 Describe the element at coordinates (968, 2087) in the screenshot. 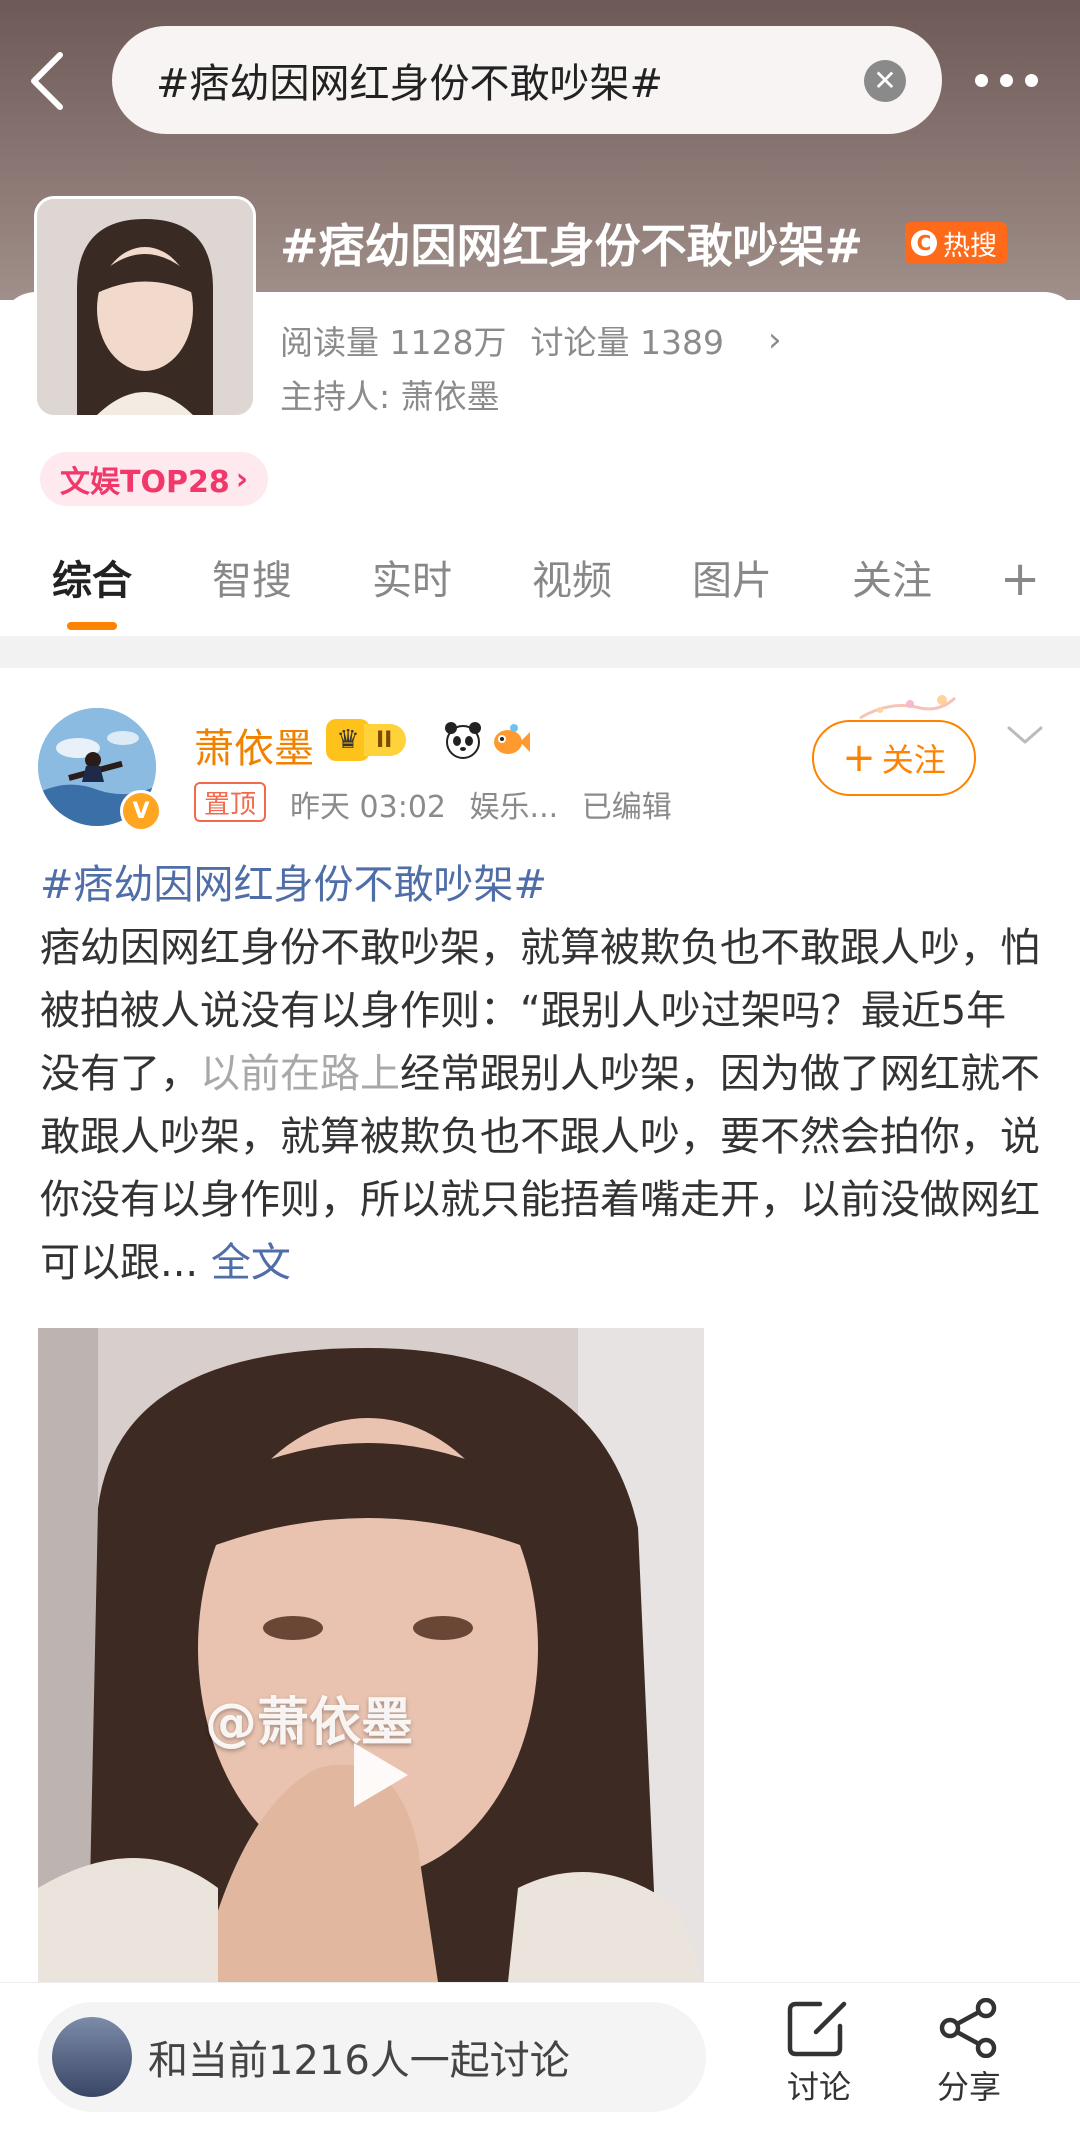

I see `share-label: 分享` at that location.